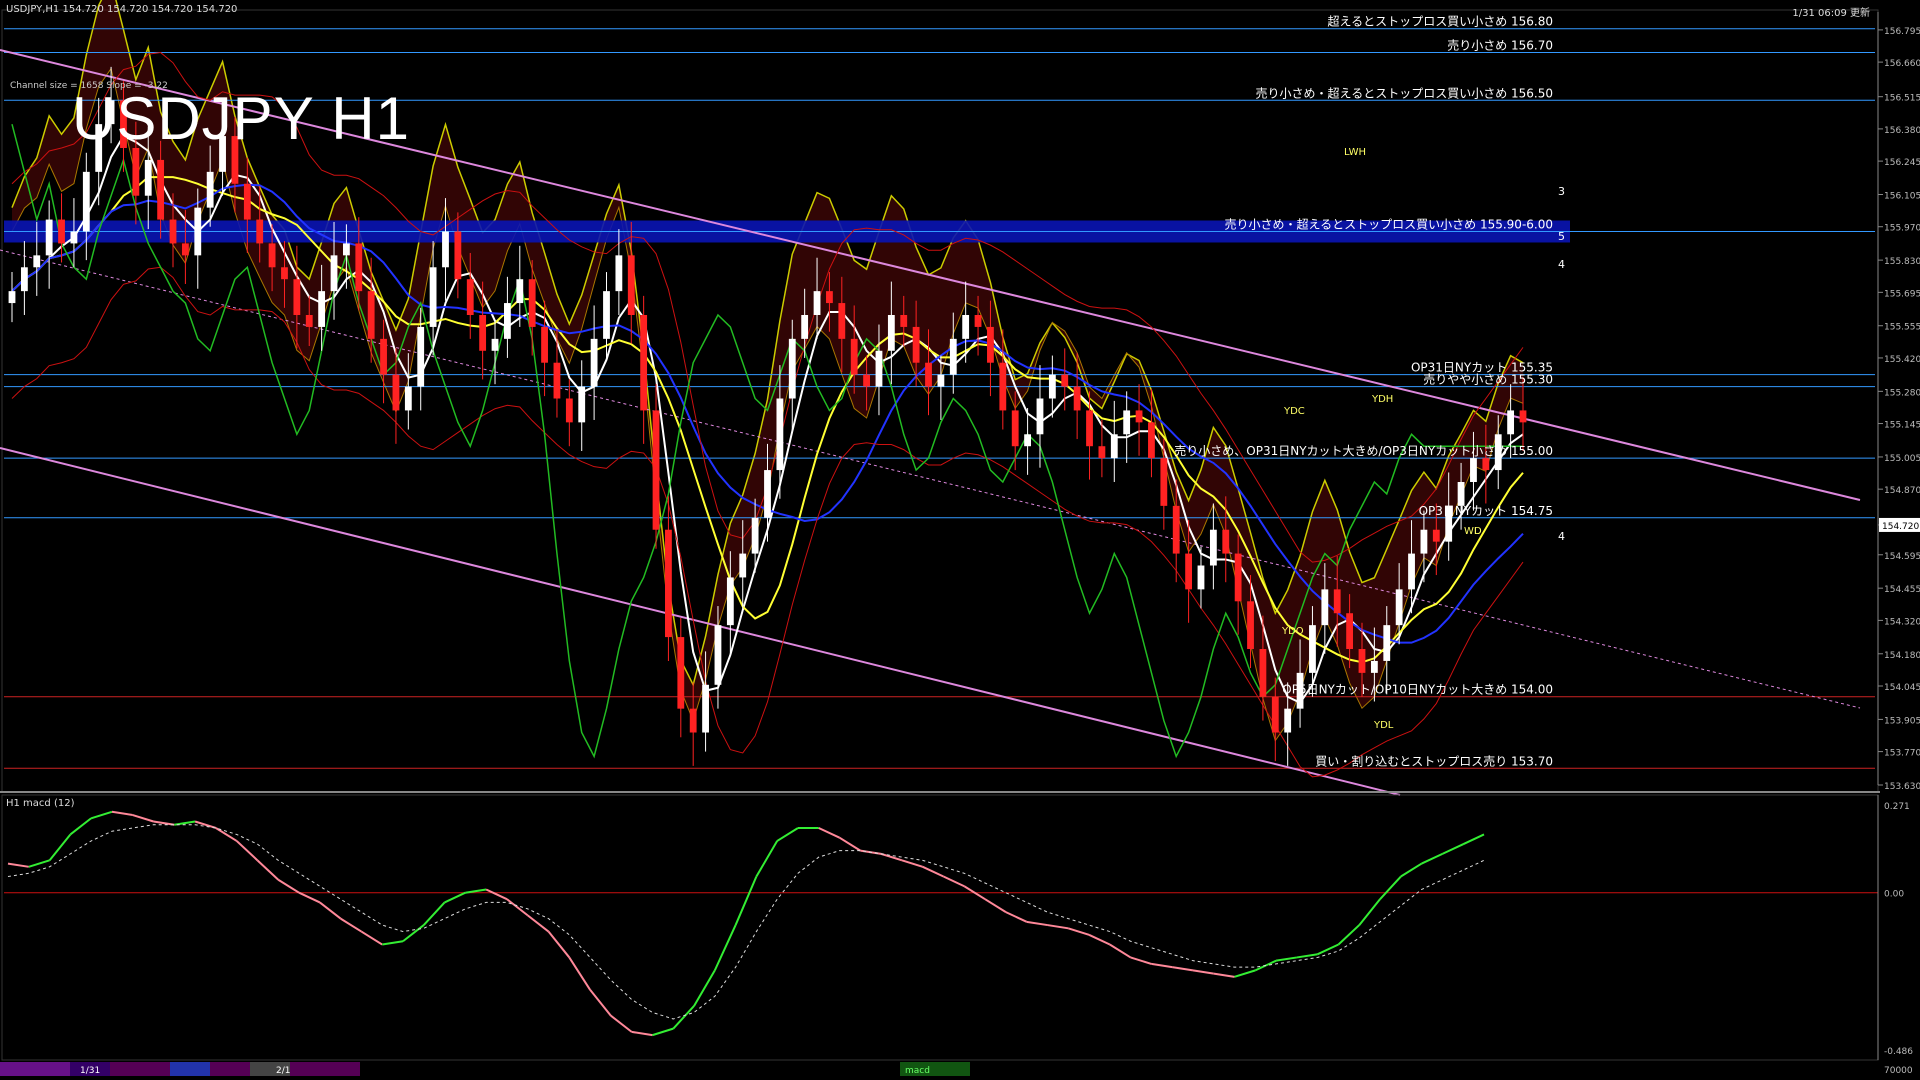 This screenshot has width=1920, height=1080. I want to click on level-label-1: 売り小さめ 156.70, so click(1500, 45).